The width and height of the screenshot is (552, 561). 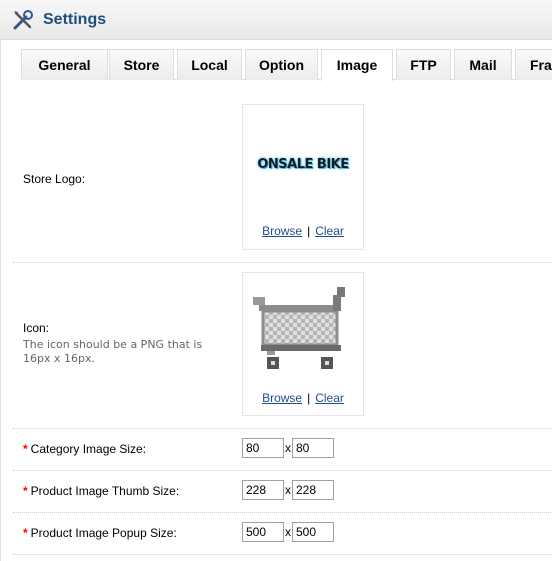 What do you see at coordinates (329, 231) in the screenshot?
I see `store-logo-clear-link: Clear` at bounding box center [329, 231].